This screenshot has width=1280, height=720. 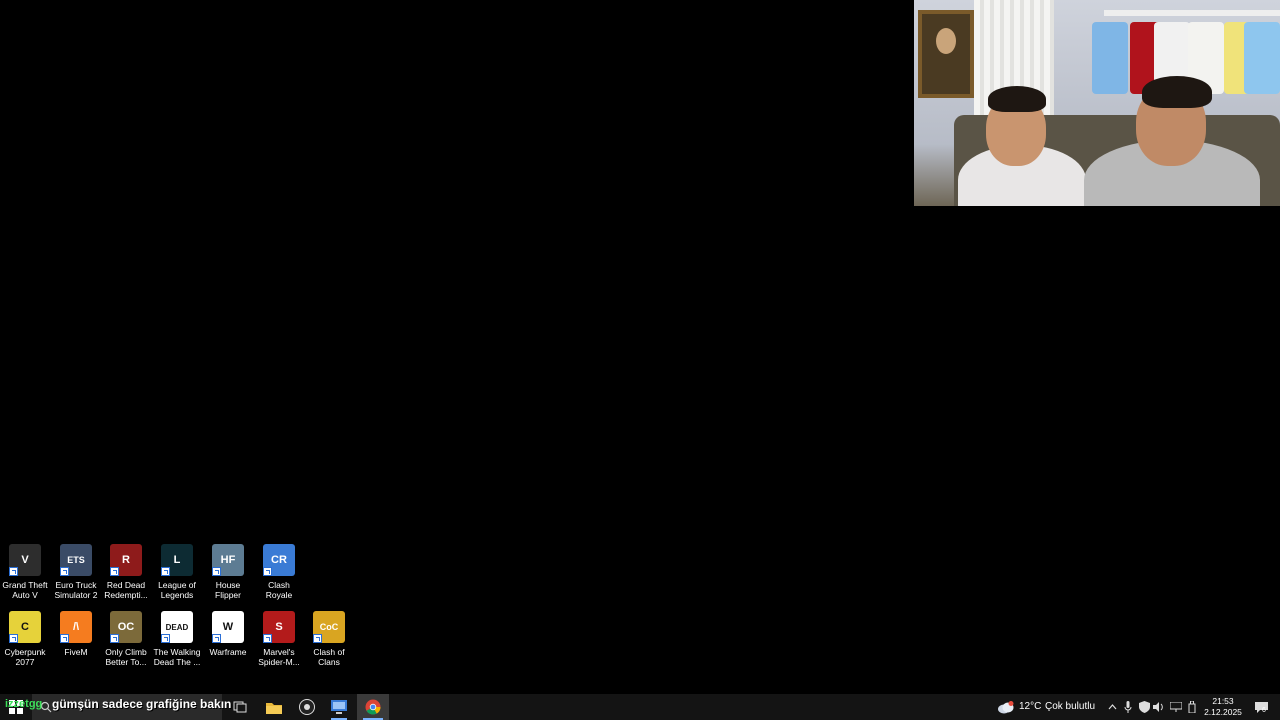 I want to click on obs-icon, so click(x=307, y=707).